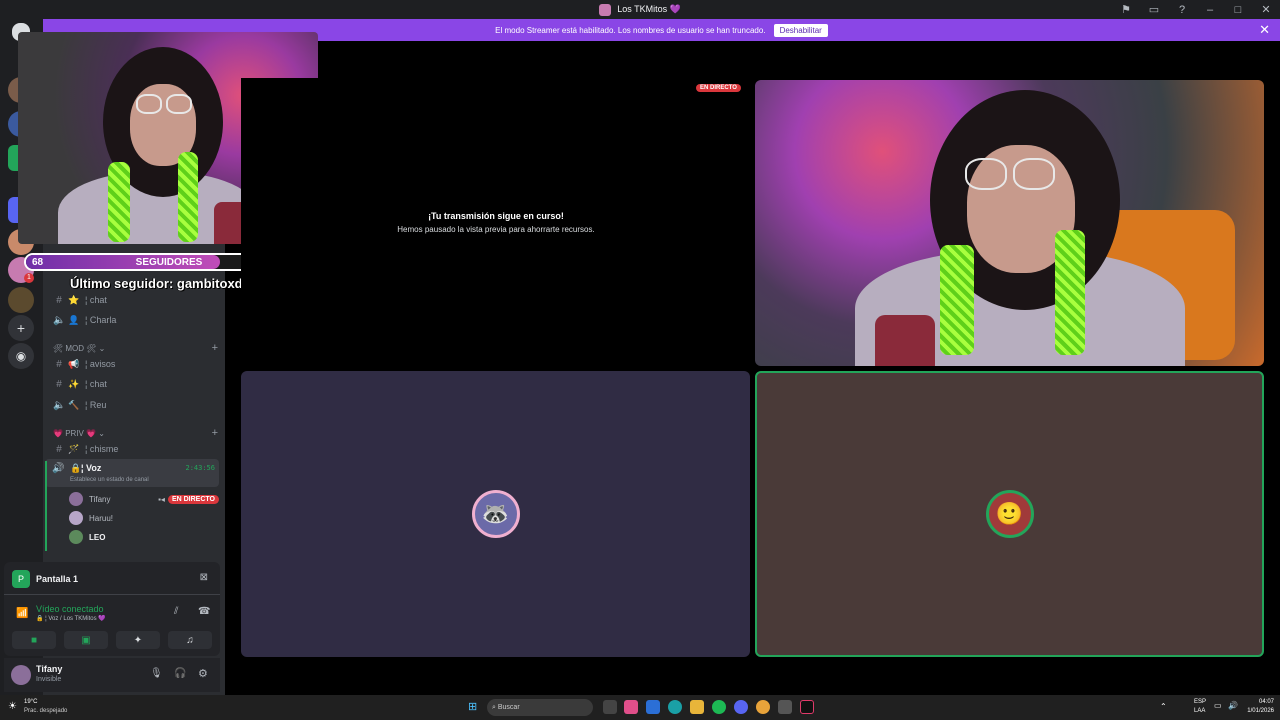 The height and width of the screenshot is (720, 1280). I want to click on network-icon: ▭, so click(1218, 705).